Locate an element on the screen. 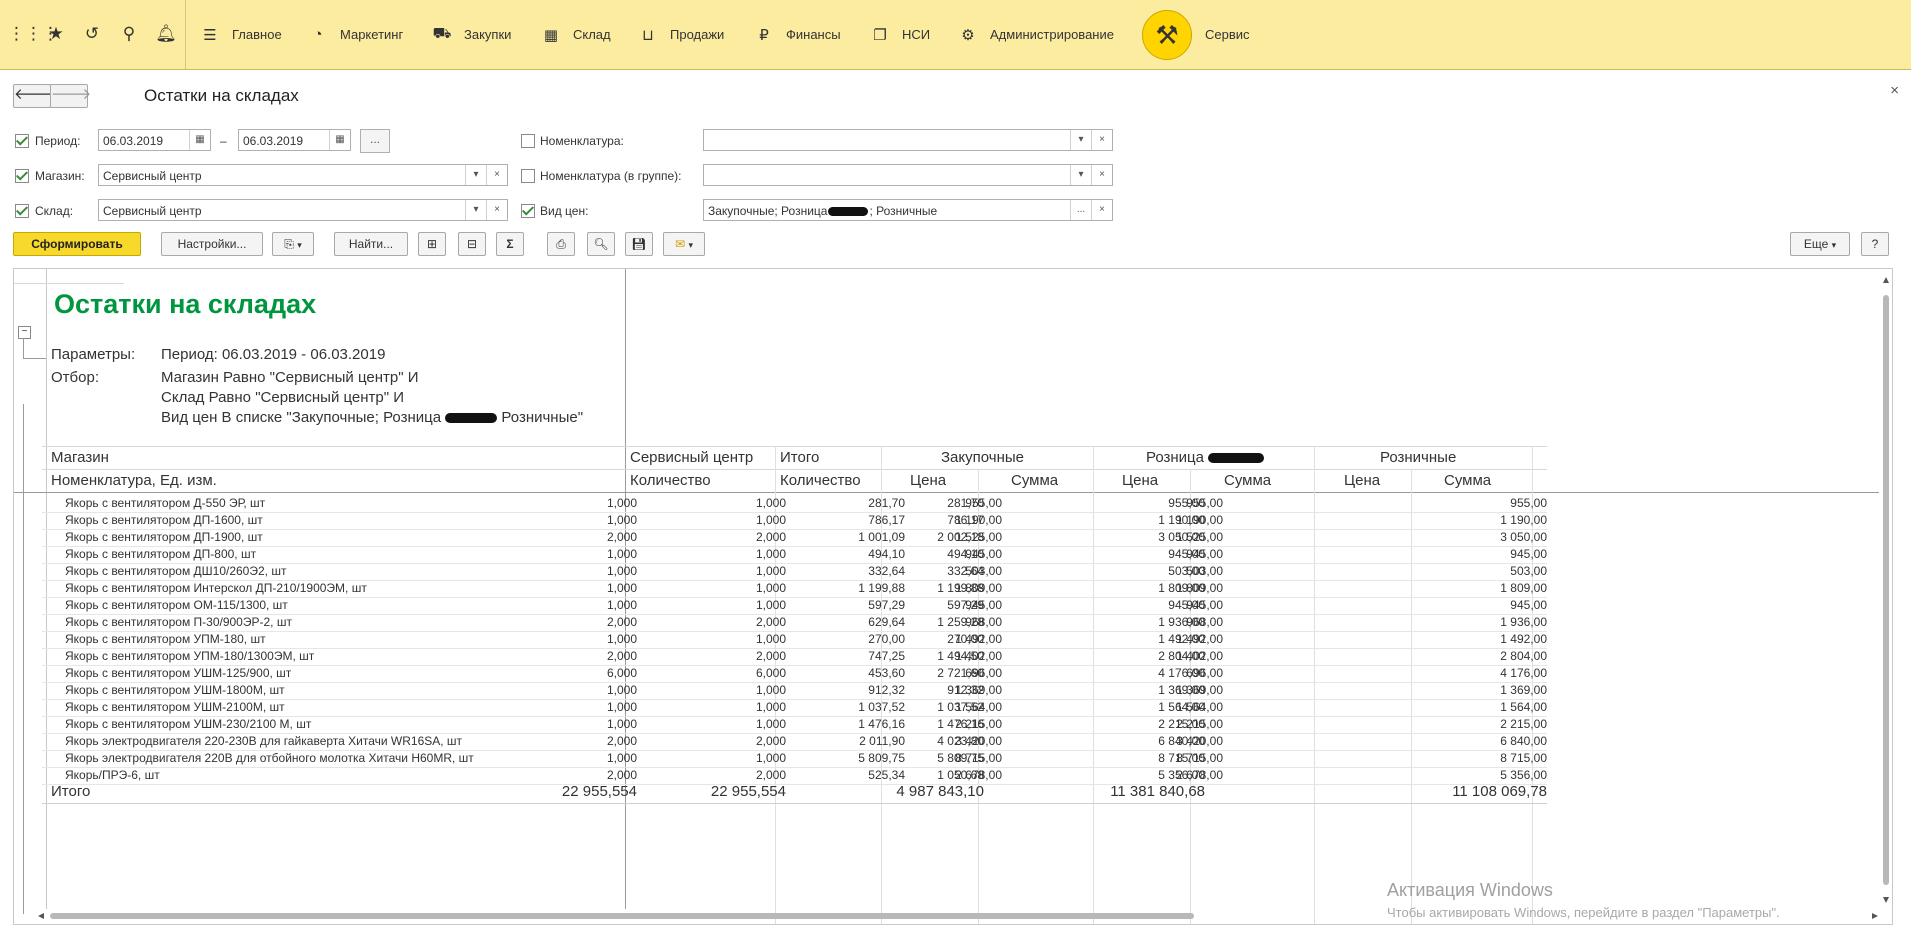 This screenshot has width=1911, height=940. collapse-groups-button: ⊟ is located at coordinates (472, 244).